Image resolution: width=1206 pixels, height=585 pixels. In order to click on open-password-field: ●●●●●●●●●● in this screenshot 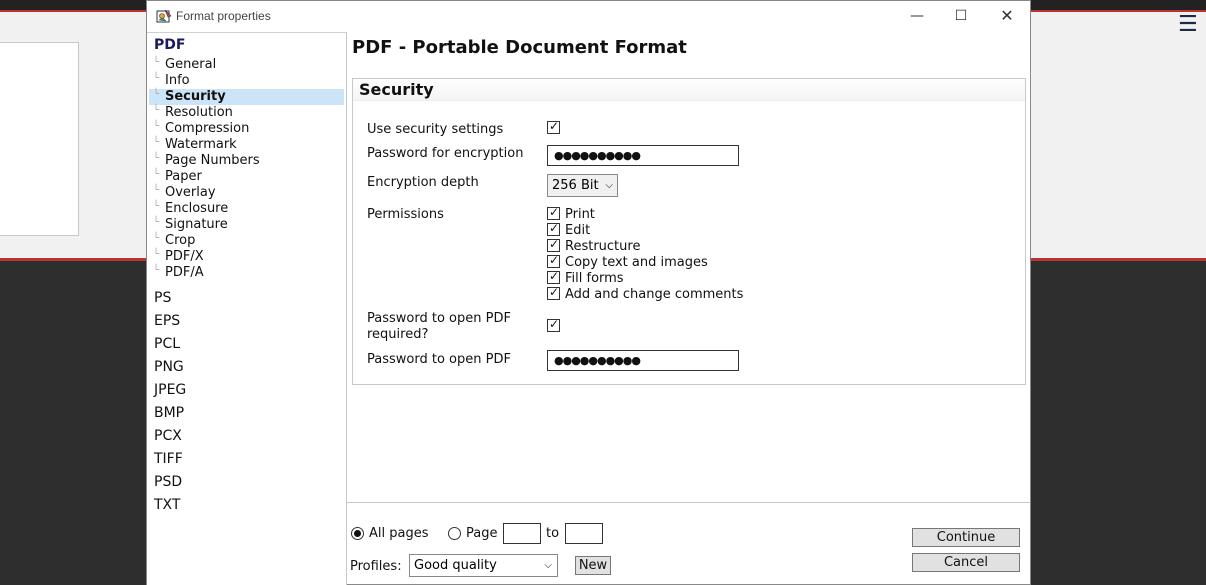, I will do `click(643, 360)`.